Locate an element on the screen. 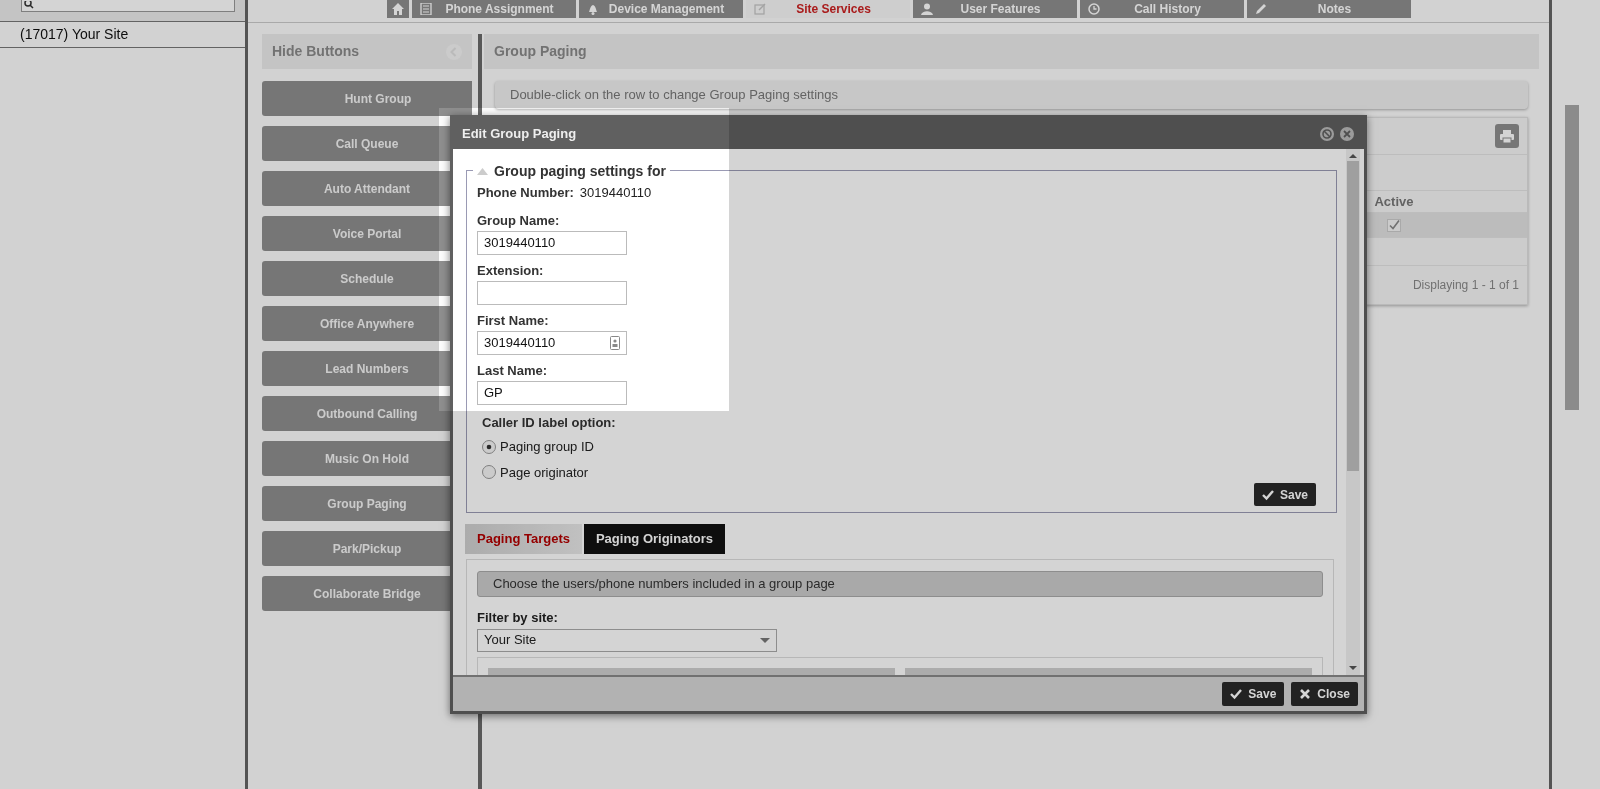 The image size is (1600, 789). contact-card-icon is located at coordinates (615, 342).